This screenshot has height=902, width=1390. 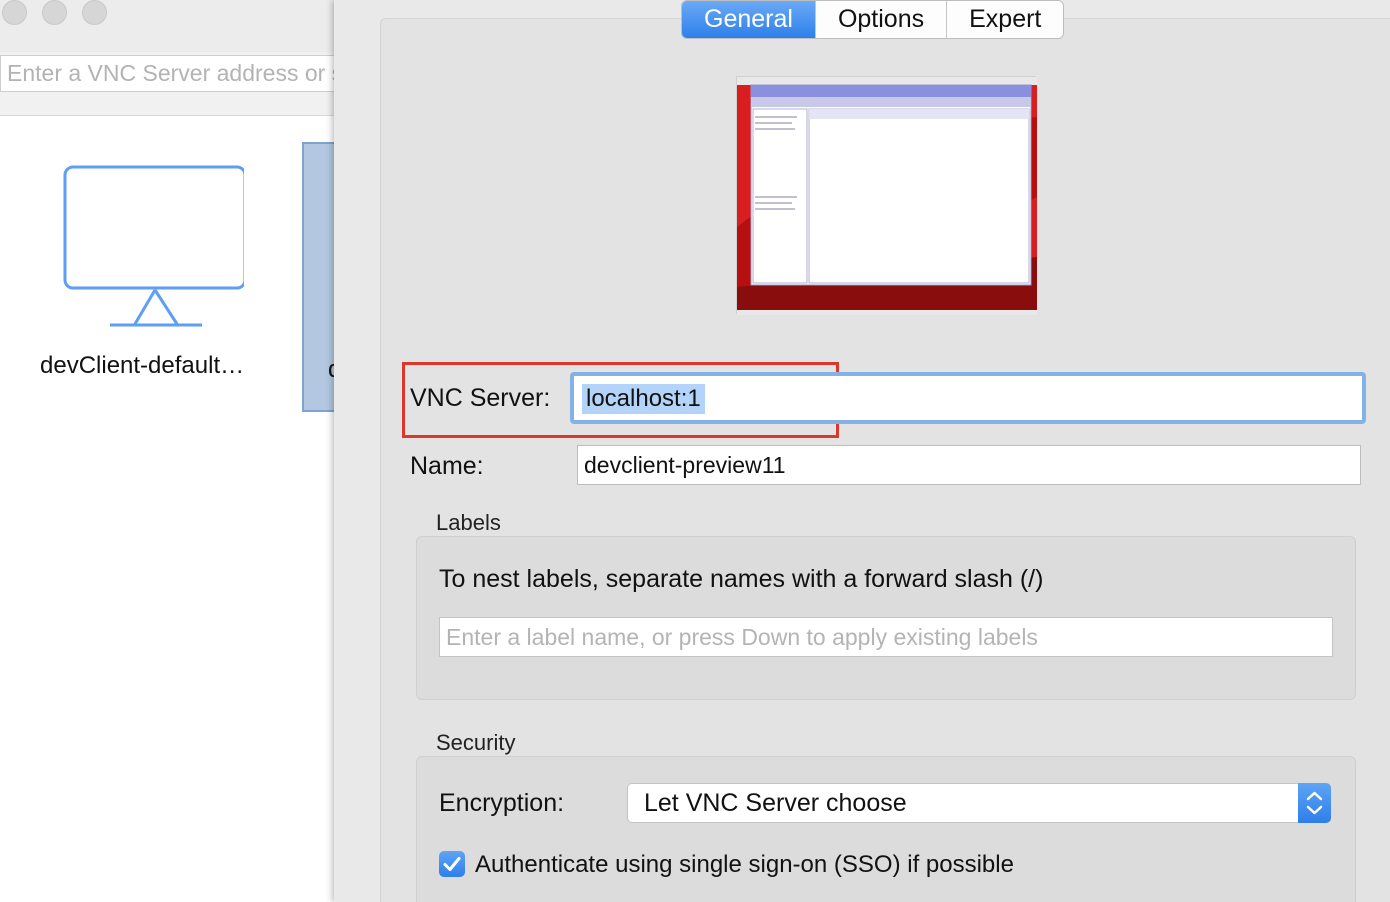 I want to click on encryption-select: Let VNC Server choose, so click(x=979, y=803).